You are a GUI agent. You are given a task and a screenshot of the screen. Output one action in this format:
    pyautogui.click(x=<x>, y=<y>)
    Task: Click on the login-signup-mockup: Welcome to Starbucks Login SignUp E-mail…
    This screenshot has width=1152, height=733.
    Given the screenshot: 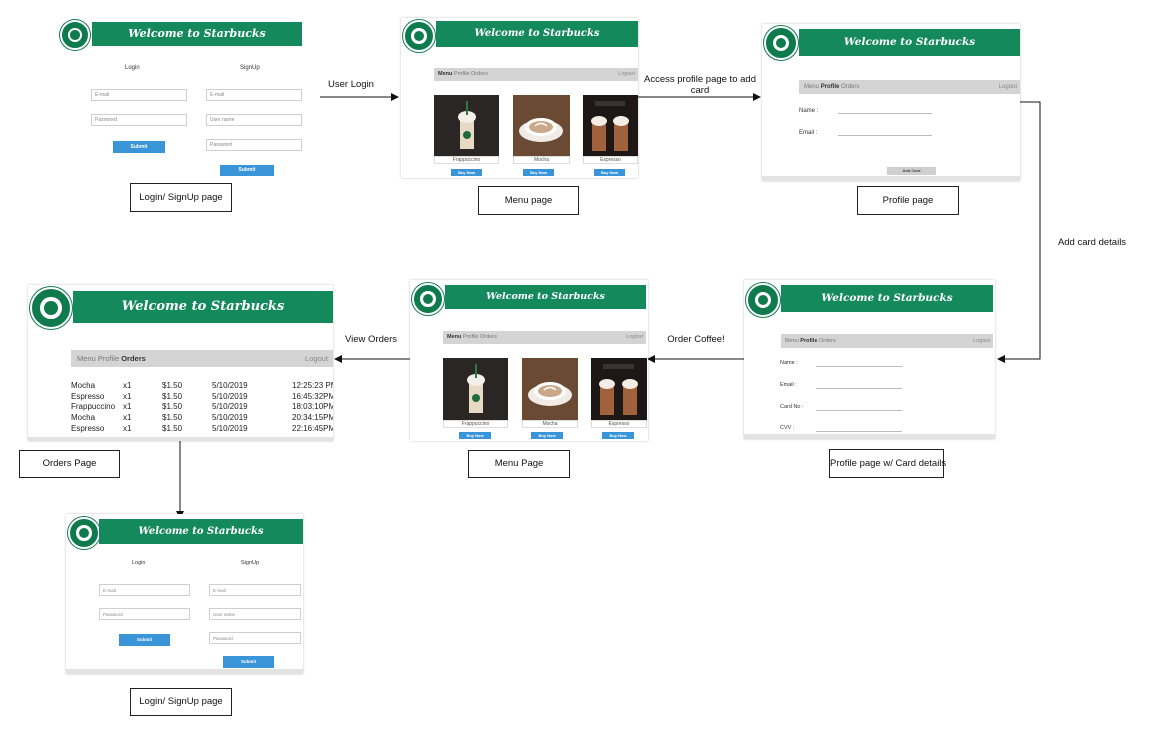 What is the action you would take?
    pyautogui.click(x=180, y=97)
    